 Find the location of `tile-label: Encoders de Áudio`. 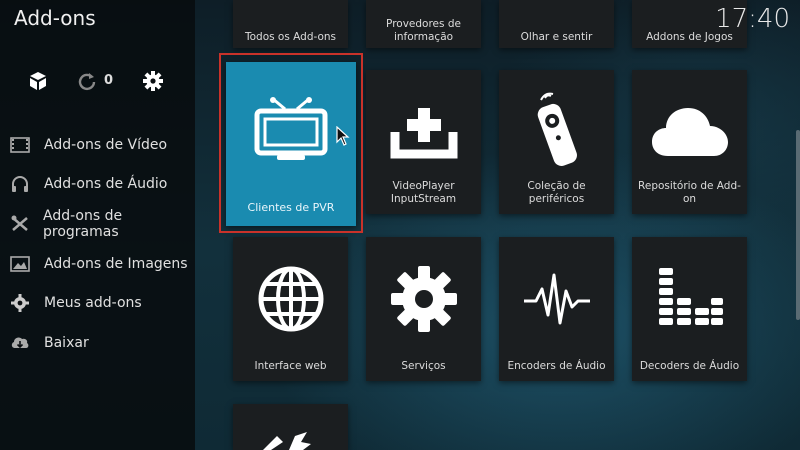

tile-label: Encoders de Áudio is located at coordinates (556, 366).